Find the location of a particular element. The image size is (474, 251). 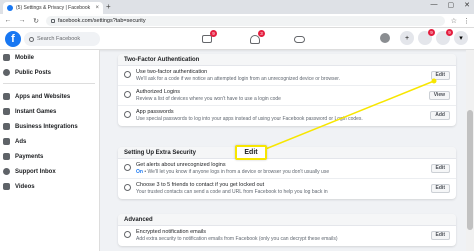

messenger-badge: 9 is located at coordinates (431, 32).